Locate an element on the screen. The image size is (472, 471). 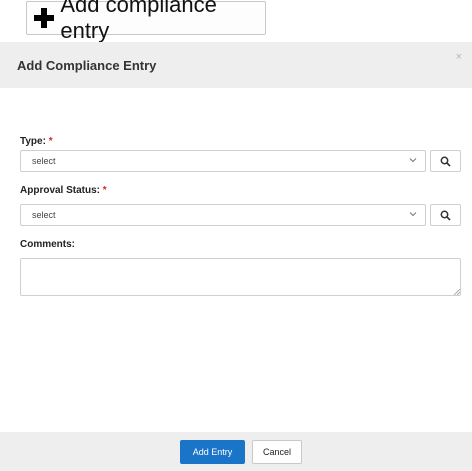
comments-label: Comments: is located at coordinates (48, 244).